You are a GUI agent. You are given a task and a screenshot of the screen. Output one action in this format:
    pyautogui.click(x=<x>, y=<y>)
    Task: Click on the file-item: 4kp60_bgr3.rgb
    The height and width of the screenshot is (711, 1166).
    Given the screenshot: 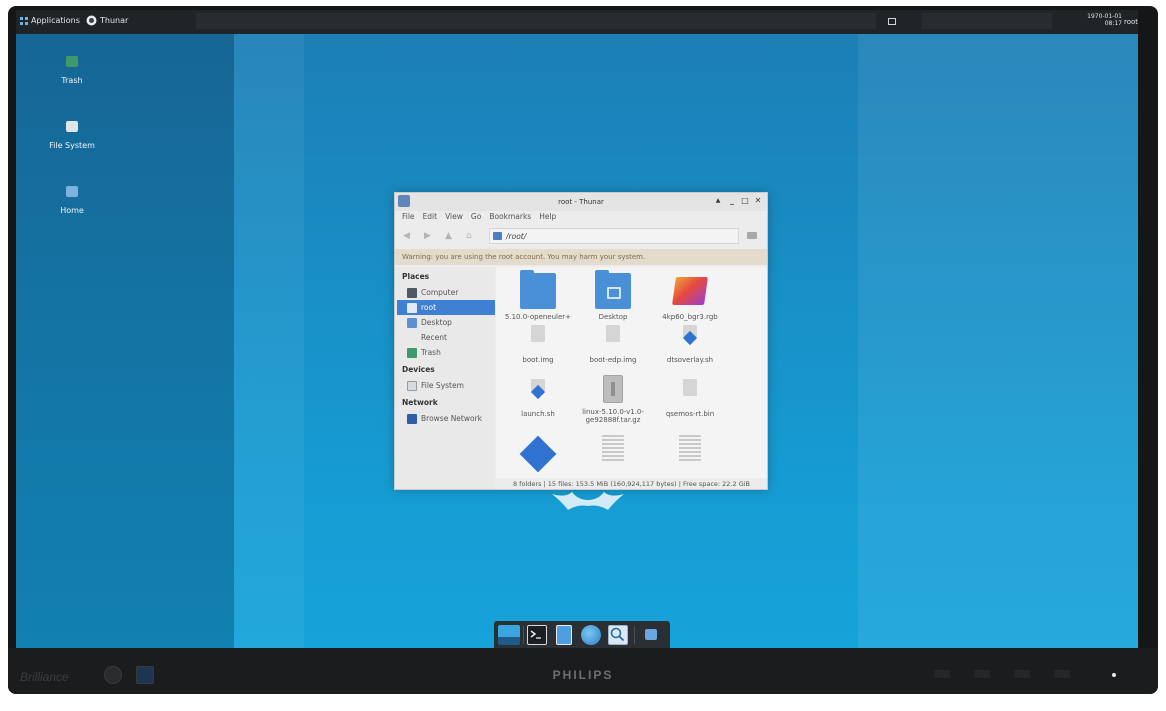 What is the action you would take?
    pyautogui.click(x=690, y=297)
    